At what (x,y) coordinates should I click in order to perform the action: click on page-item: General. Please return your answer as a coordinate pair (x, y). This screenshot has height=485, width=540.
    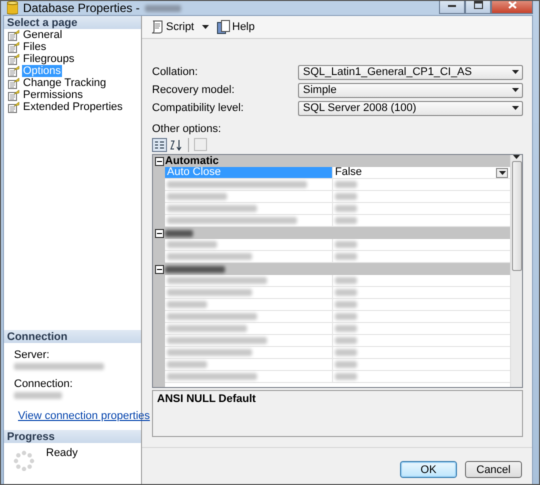
    Looking at the image, I should click on (43, 35).